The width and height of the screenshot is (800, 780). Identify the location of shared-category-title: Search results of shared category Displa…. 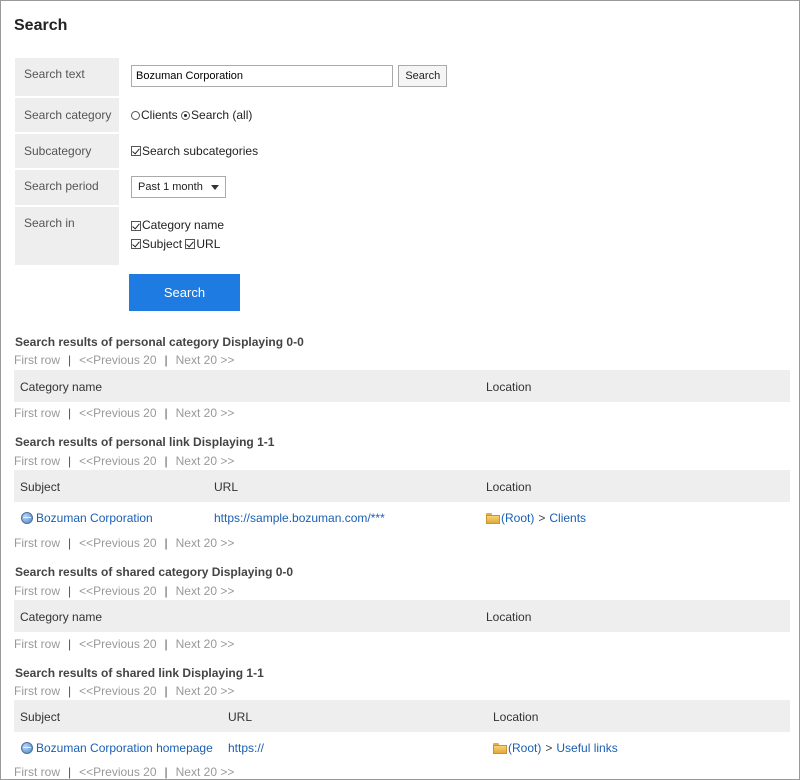
(154, 572).